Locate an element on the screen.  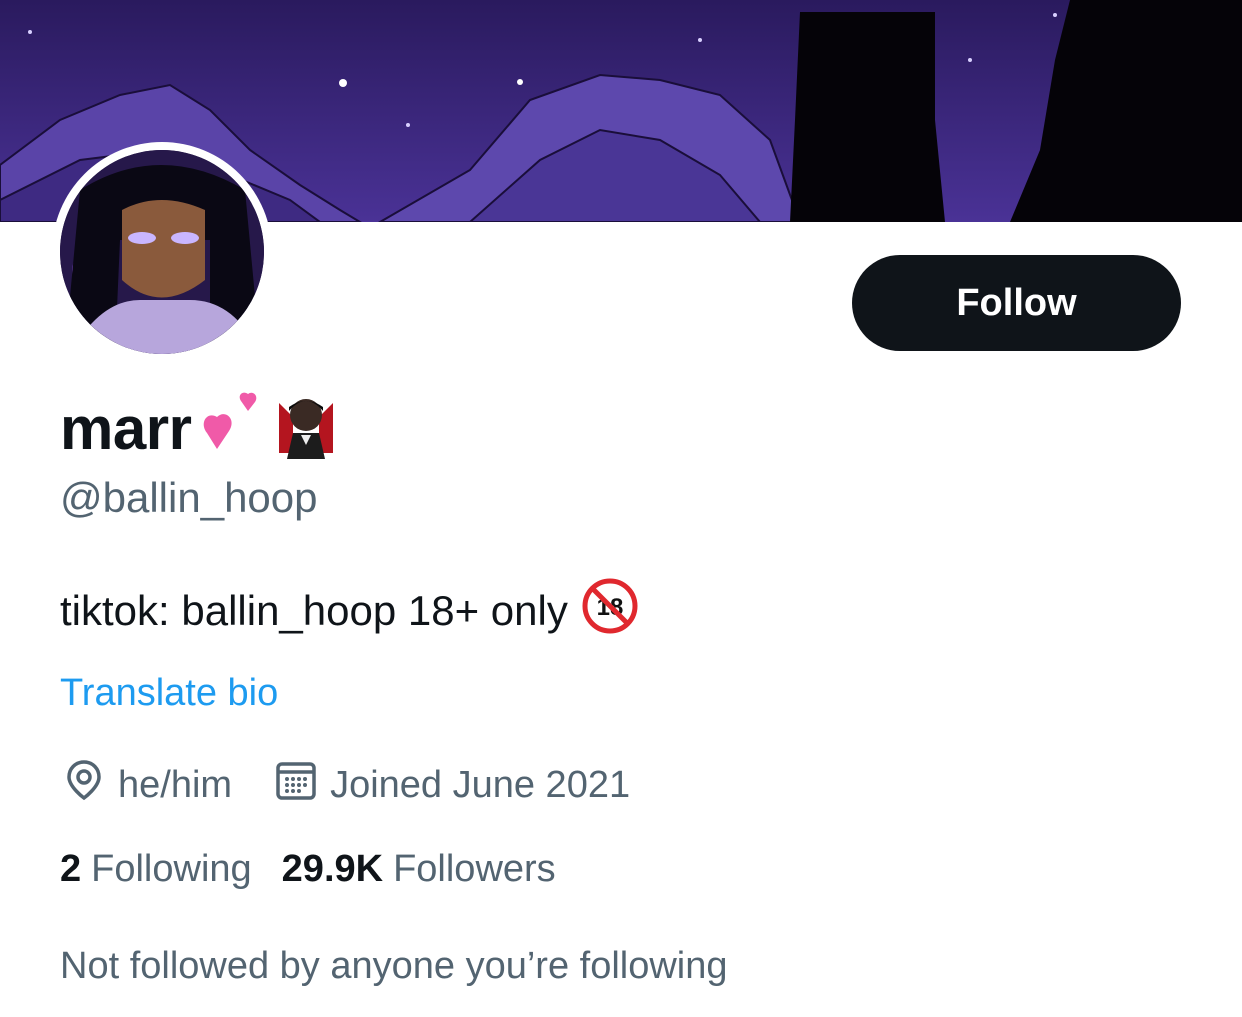
following-link: 2 Following is located at coordinates (156, 869).